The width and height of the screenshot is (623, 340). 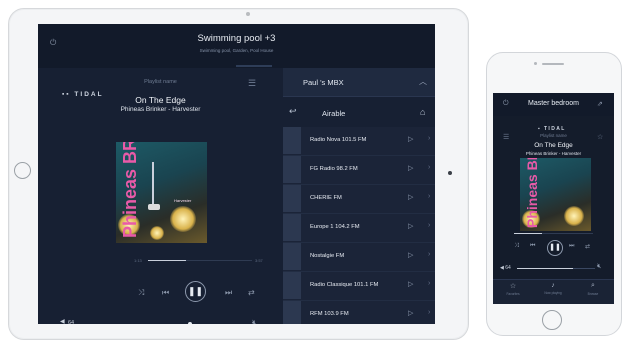 What do you see at coordinates (359, 82) in the screenshot?
I see `device-header: Paul 's MBX ︿` at bounding box center [359, 82].